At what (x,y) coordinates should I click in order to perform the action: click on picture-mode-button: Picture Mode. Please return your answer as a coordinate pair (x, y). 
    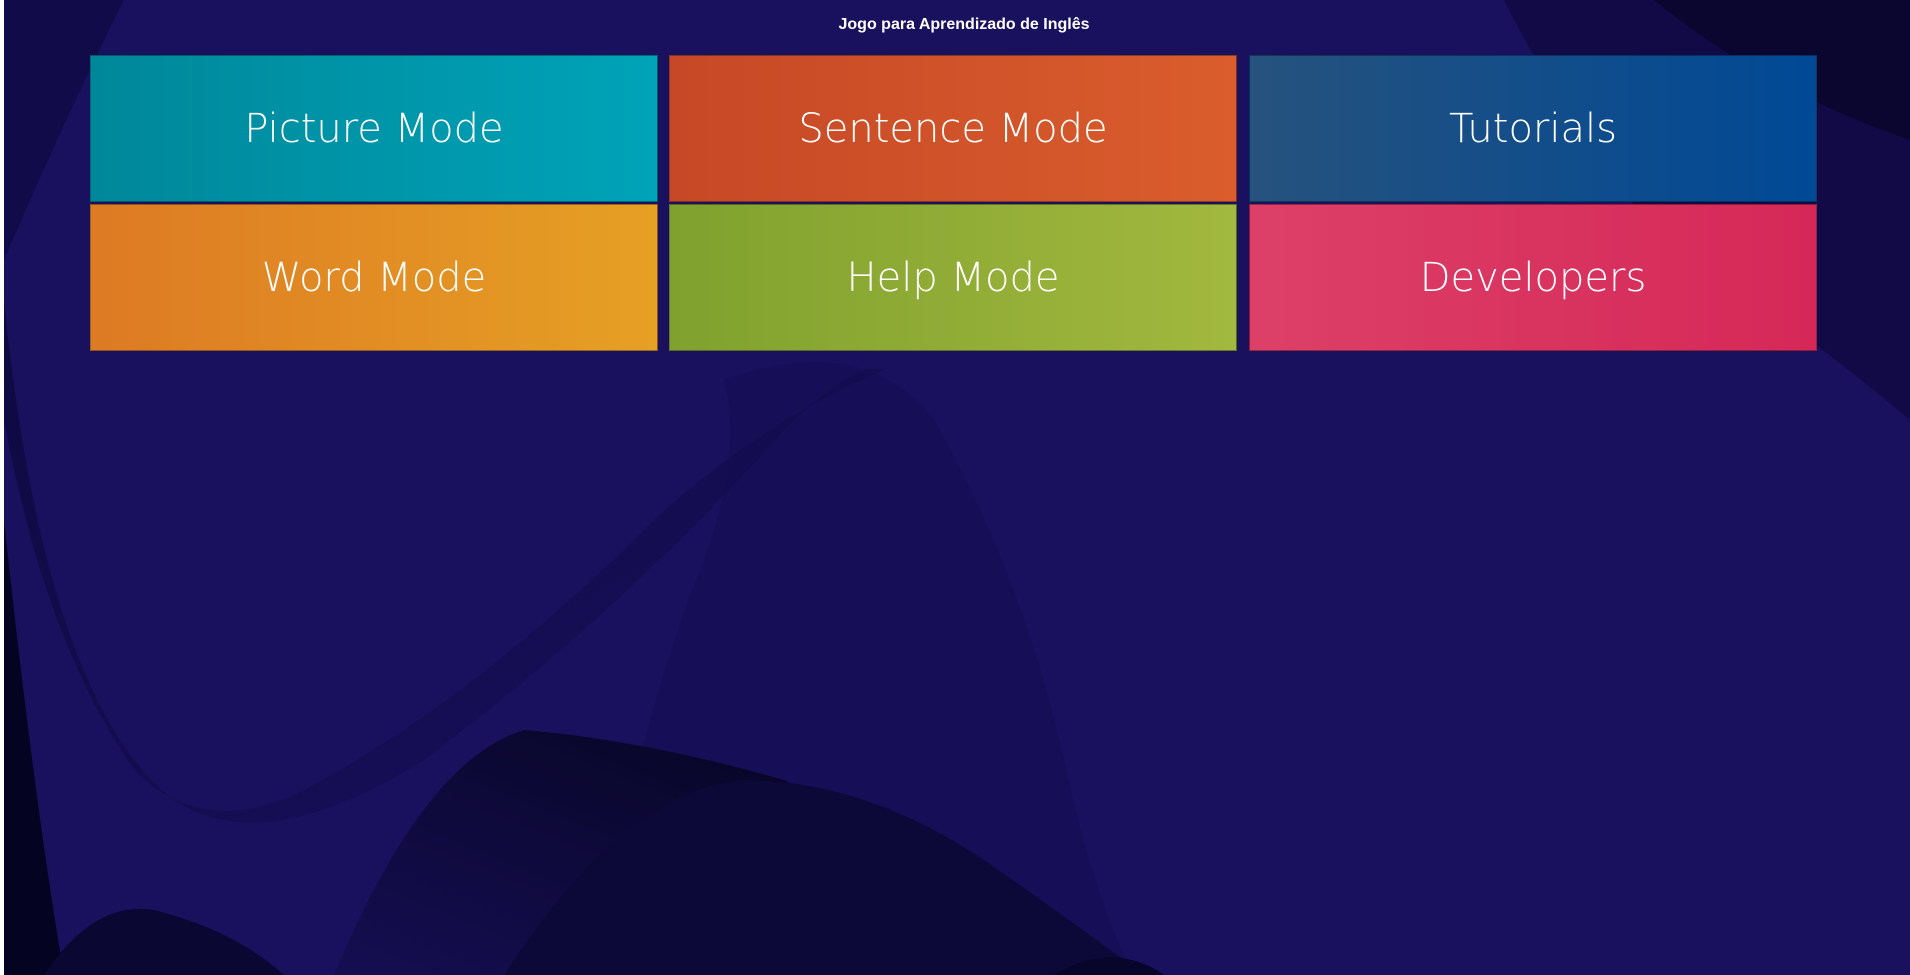
    Looking at the image, I should click on (374, 128).